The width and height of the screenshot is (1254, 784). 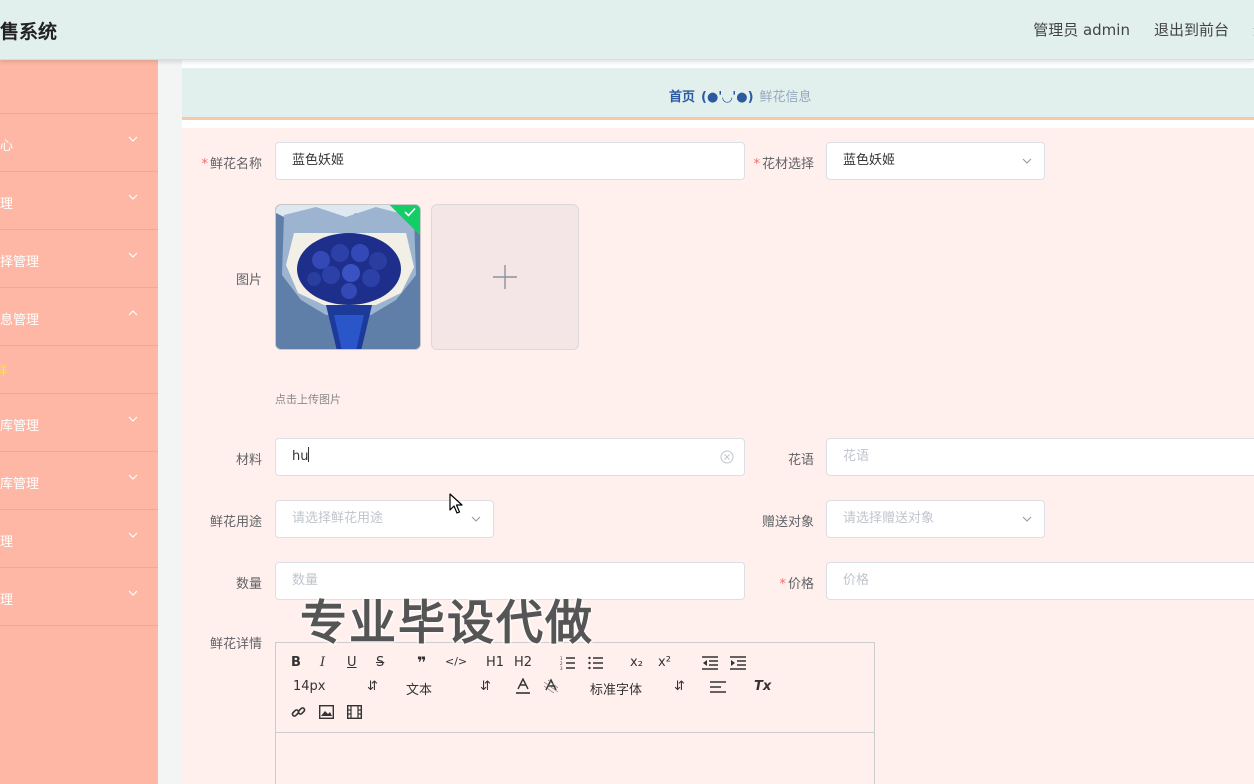 I want to click on price-label: * 价格, so click(x=796, y=584).